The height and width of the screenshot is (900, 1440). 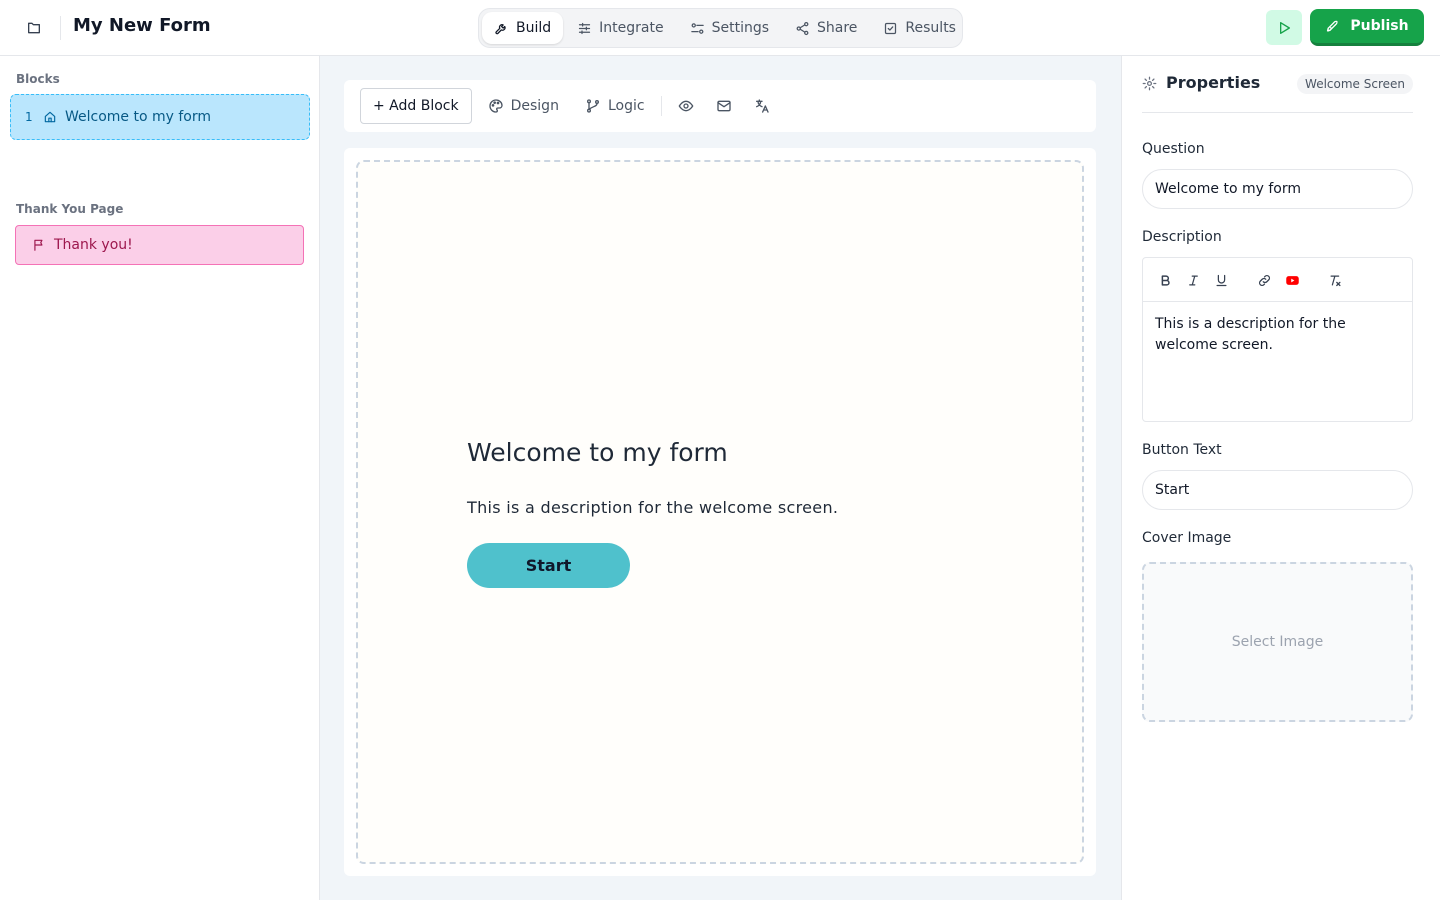 I want to click on nav-build: Build, so click(x=523, y=28).